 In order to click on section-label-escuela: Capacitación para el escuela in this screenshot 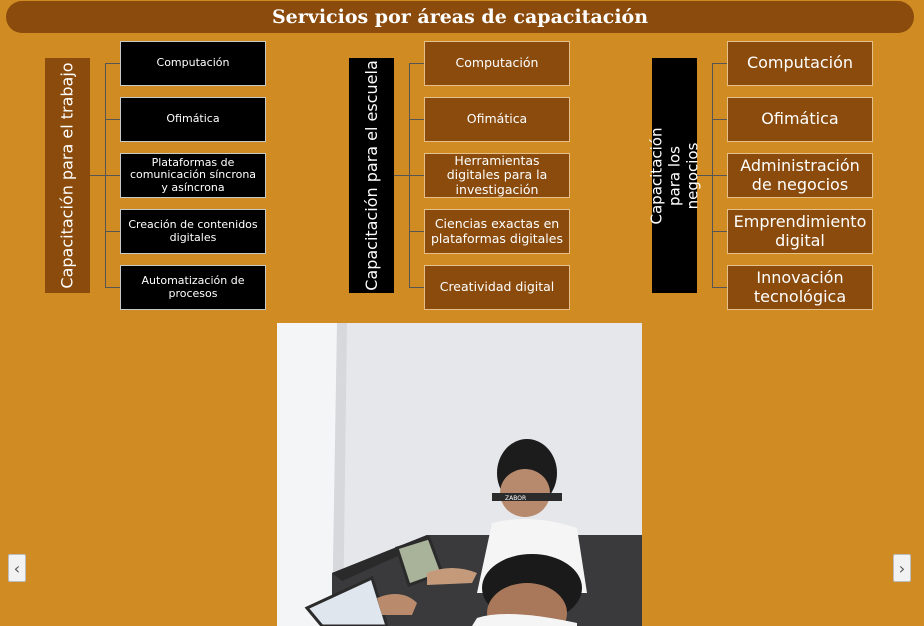, I will do `click(371, 175)`.